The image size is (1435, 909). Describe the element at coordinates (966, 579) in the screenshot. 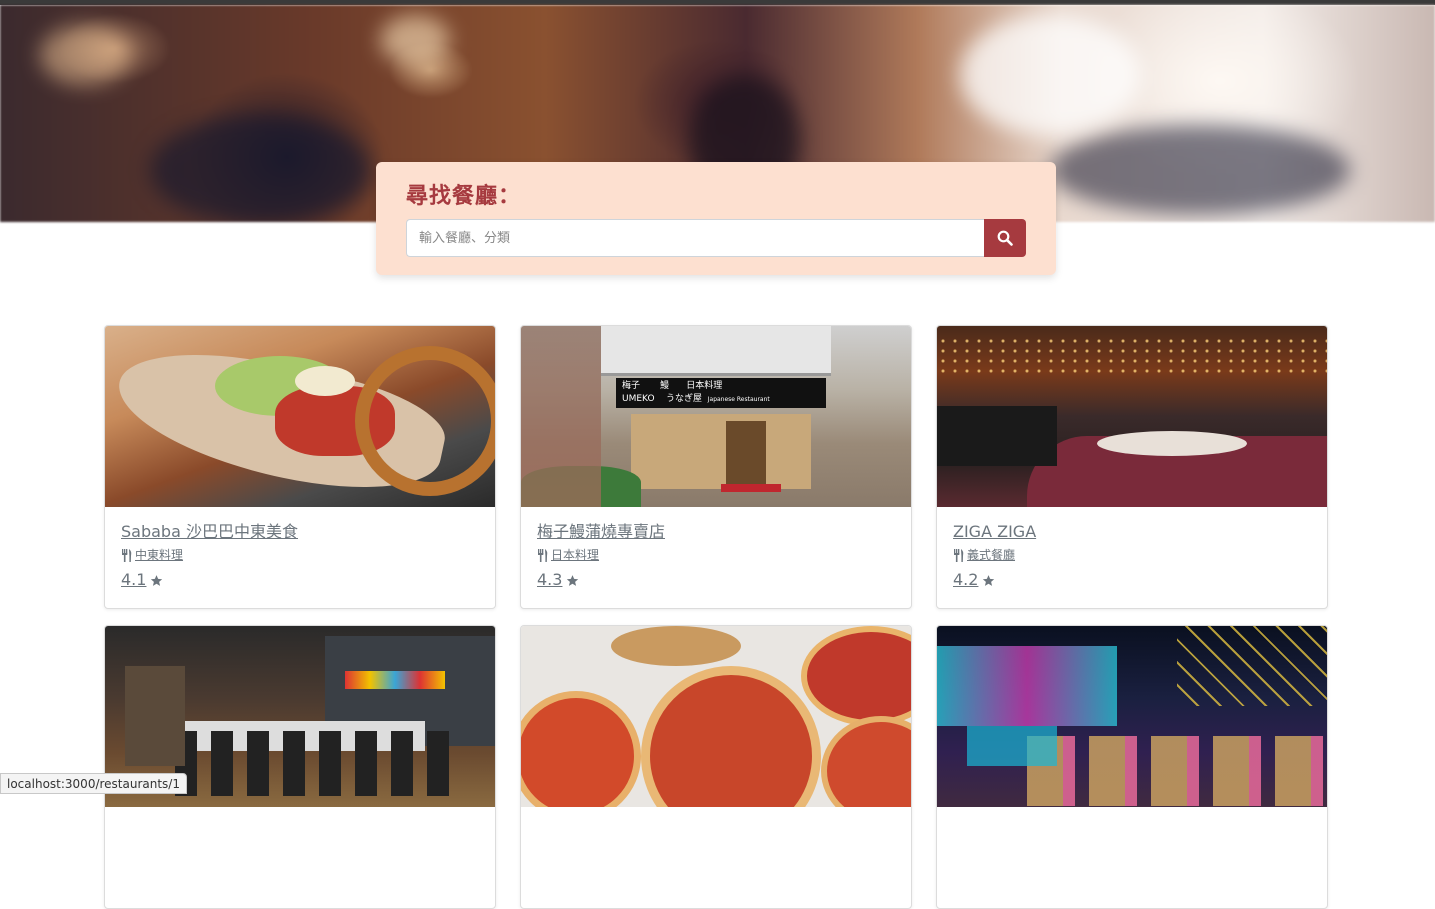

I see `rating-value: 4.2` at that location.